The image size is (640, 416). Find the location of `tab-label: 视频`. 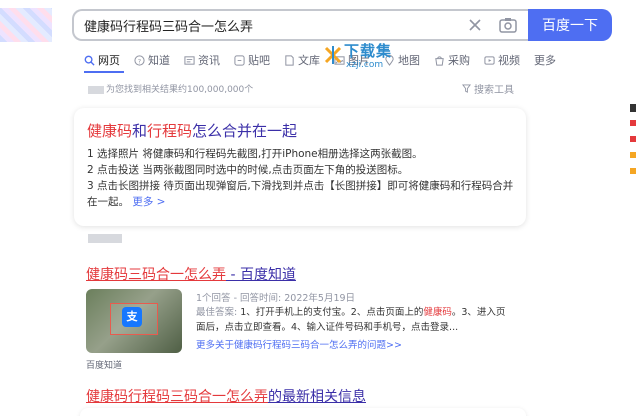

tab-label: 视频 is located at coordinates (509, 60).